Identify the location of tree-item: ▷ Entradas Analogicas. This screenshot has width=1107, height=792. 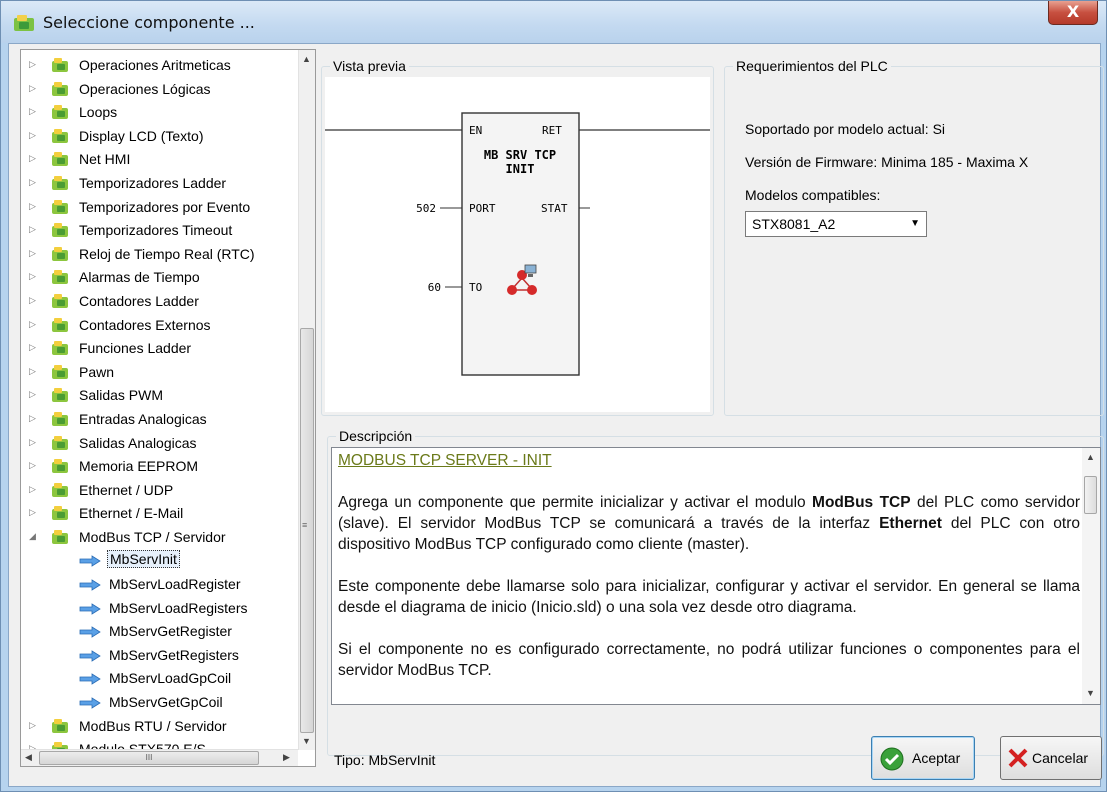
(159, 420).